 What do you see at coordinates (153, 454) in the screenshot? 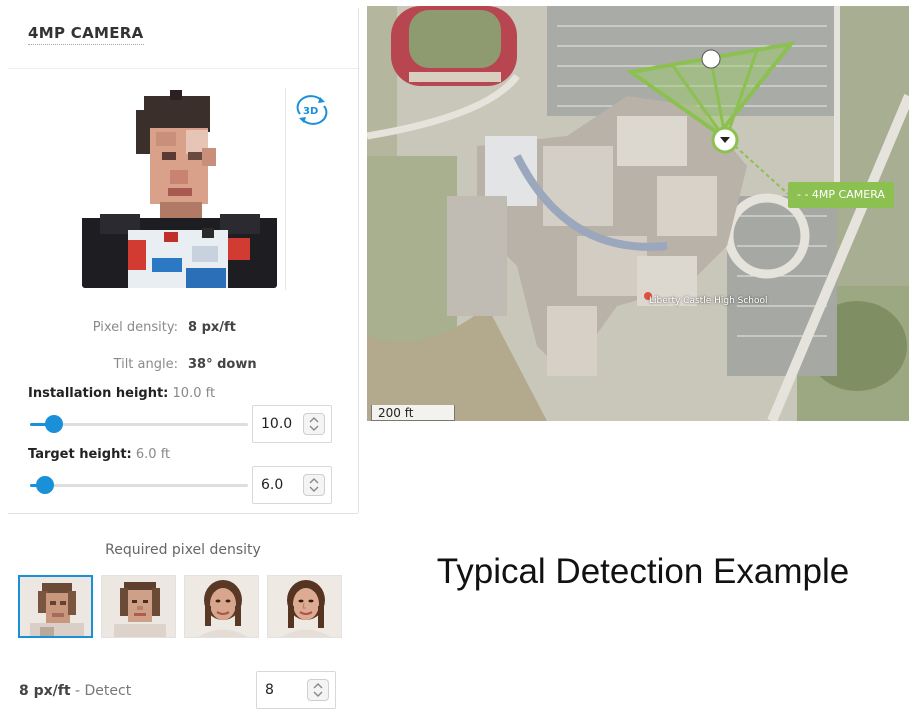
I see `target-height-text: 6.0 ft` at bounding box center [153, 454].